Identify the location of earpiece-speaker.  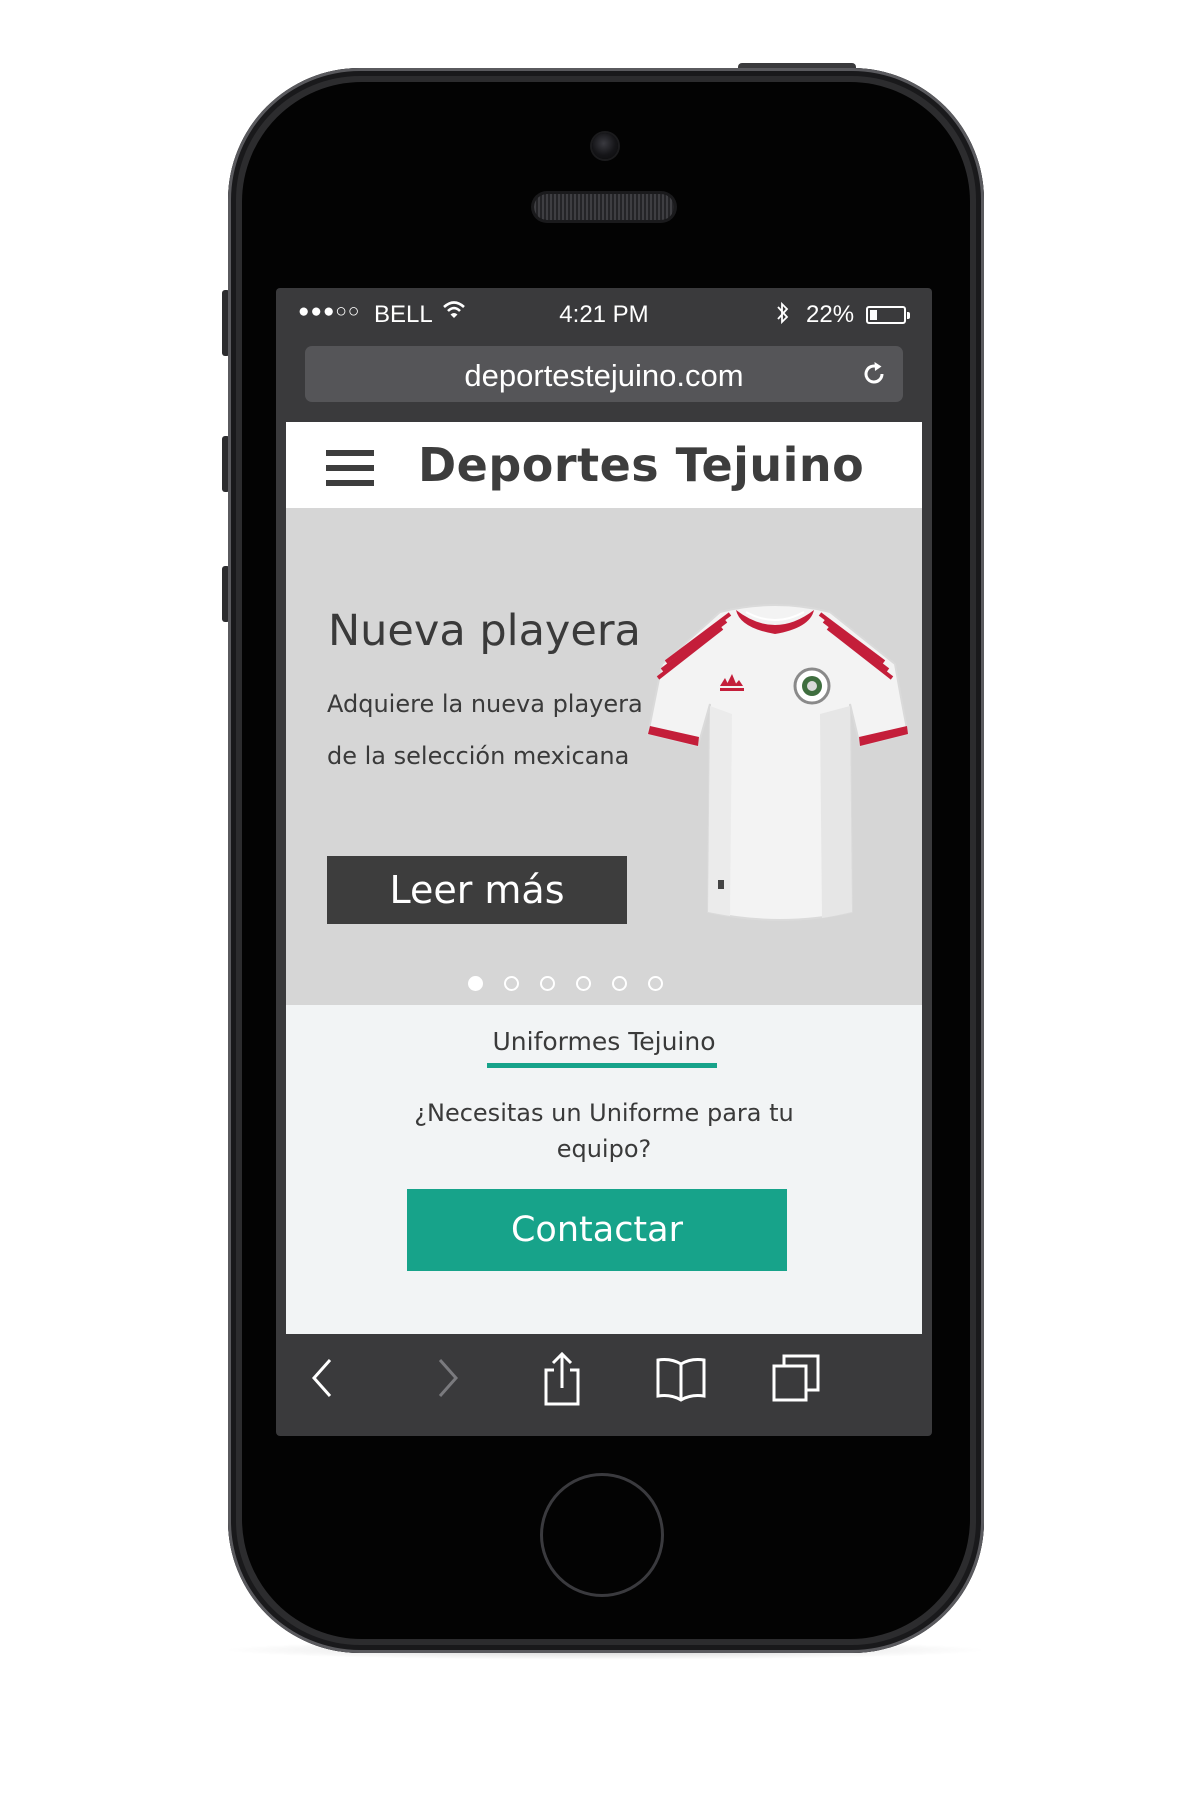
(604, 207).